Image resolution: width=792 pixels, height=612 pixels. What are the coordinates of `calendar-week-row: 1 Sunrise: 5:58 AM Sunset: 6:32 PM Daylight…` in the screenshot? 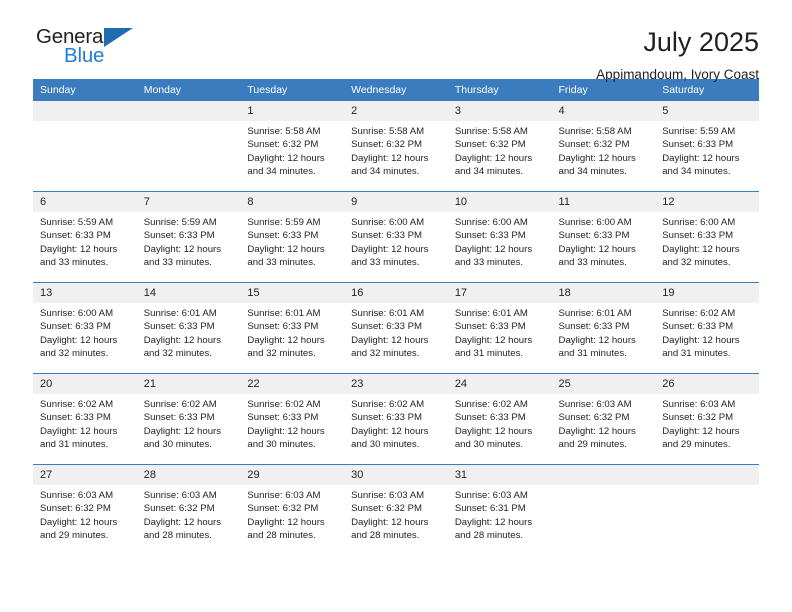 It's located at (396, 146).